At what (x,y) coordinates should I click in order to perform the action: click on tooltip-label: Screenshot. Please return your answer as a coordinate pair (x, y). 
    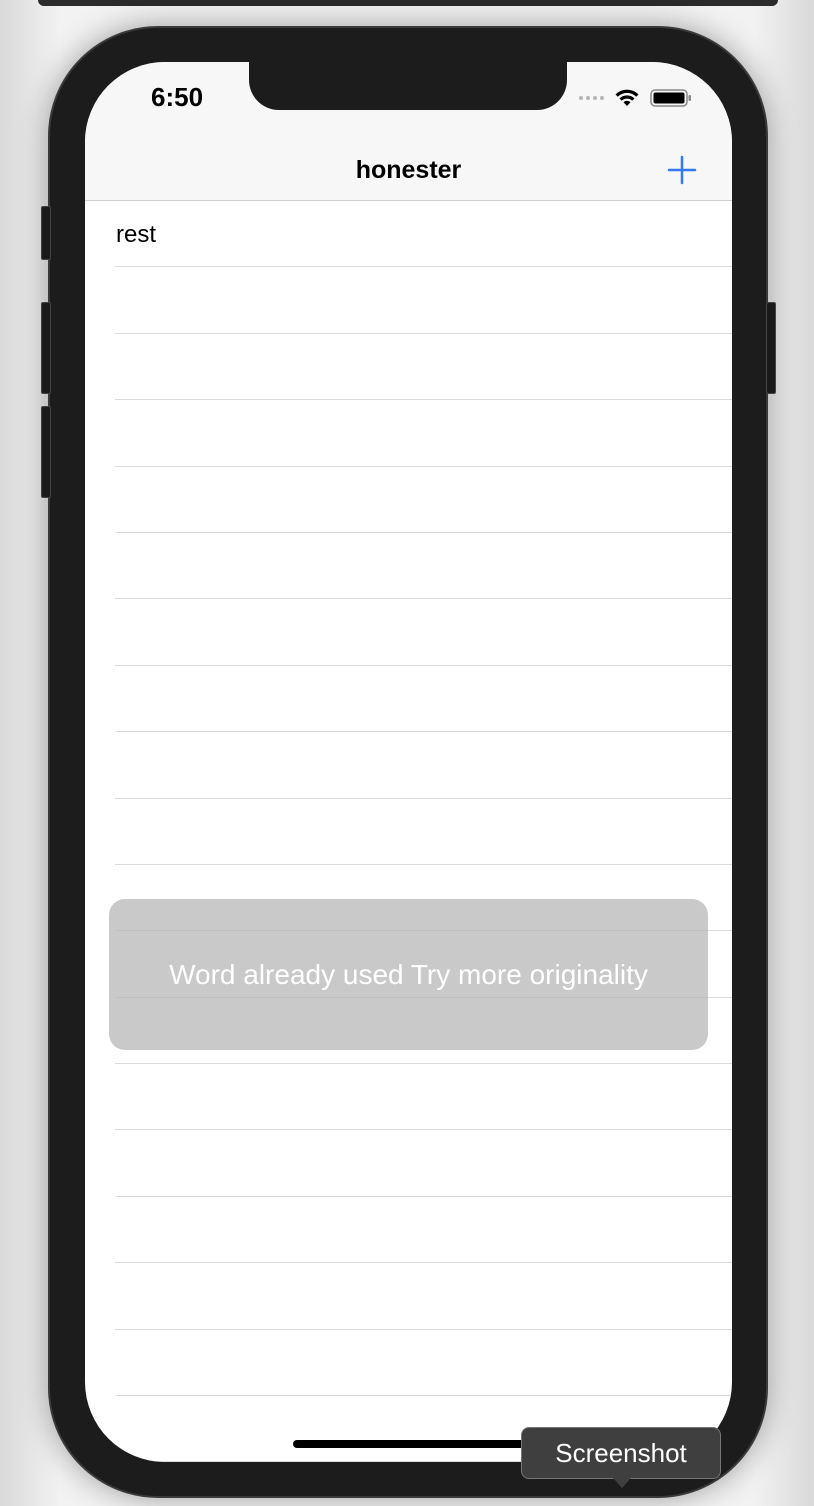
    Looking at the image, I should click on (621, 1452).